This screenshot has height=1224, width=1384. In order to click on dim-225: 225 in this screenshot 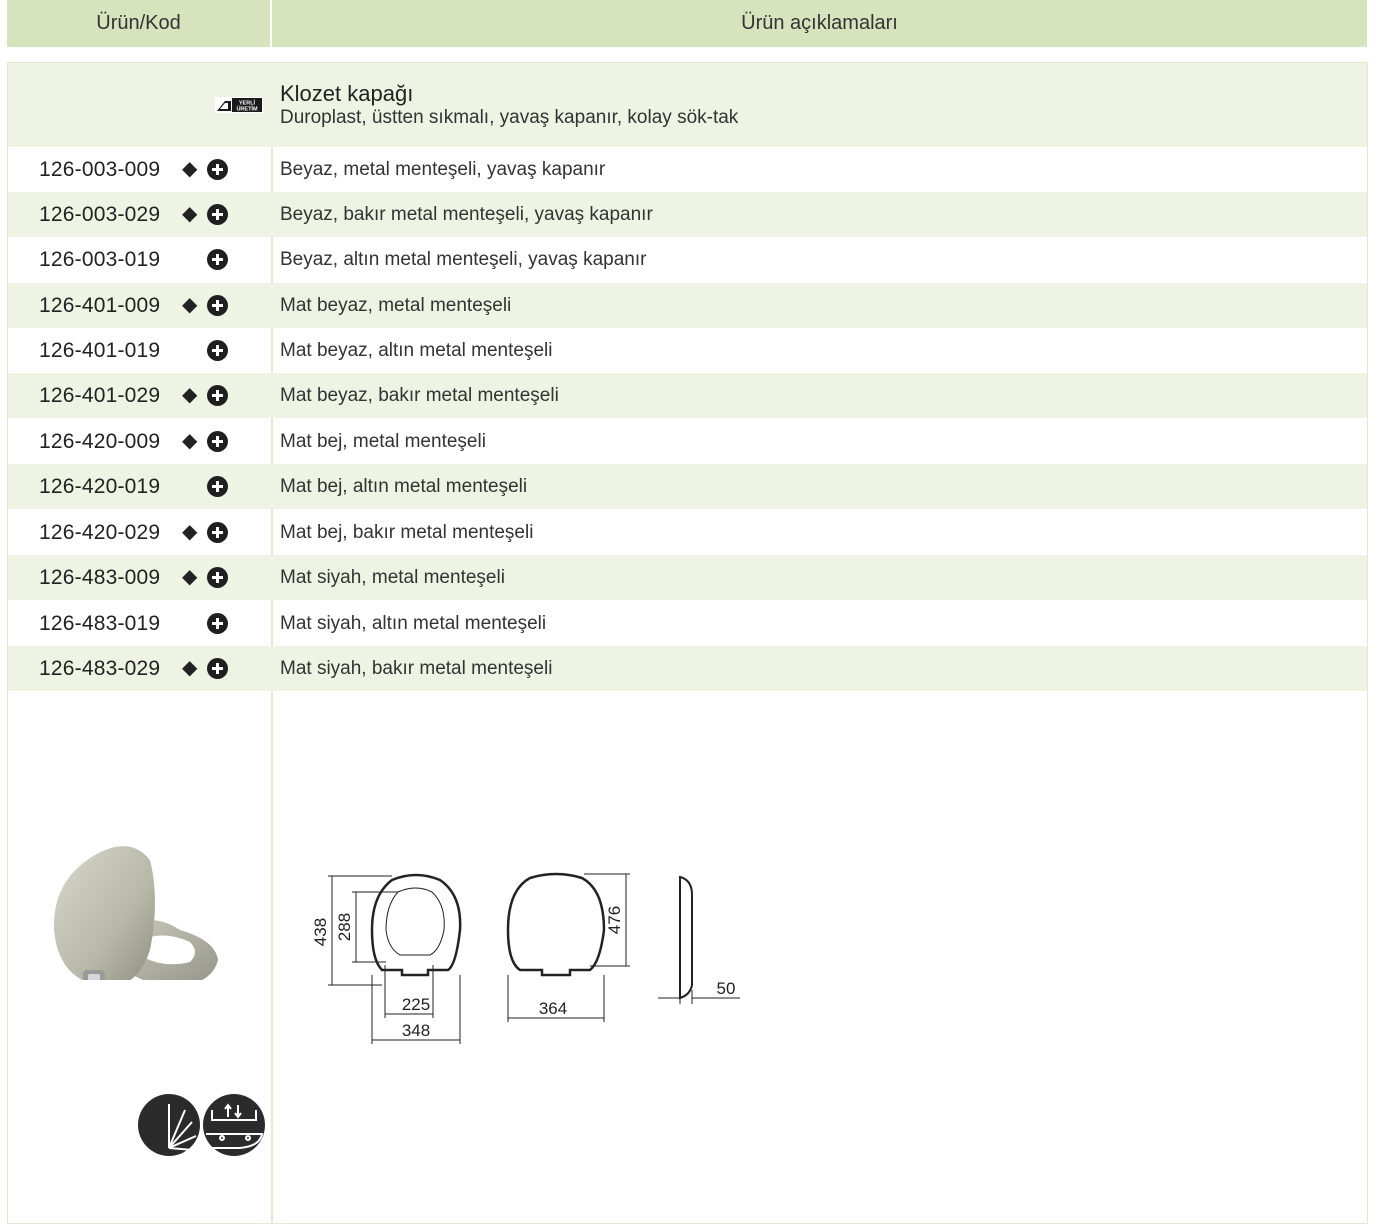, I will do `click(416, 1004)`.